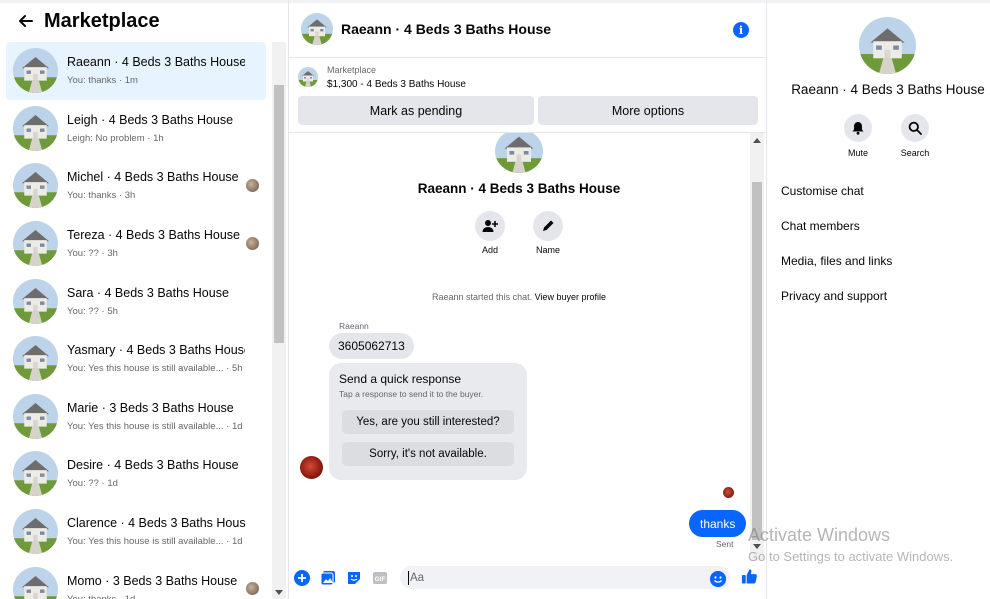 This screenshot has height=599, width=990. I want to click on chat-header: Raeann · 4 Beds 3 Baths House i, so click(528, 29).